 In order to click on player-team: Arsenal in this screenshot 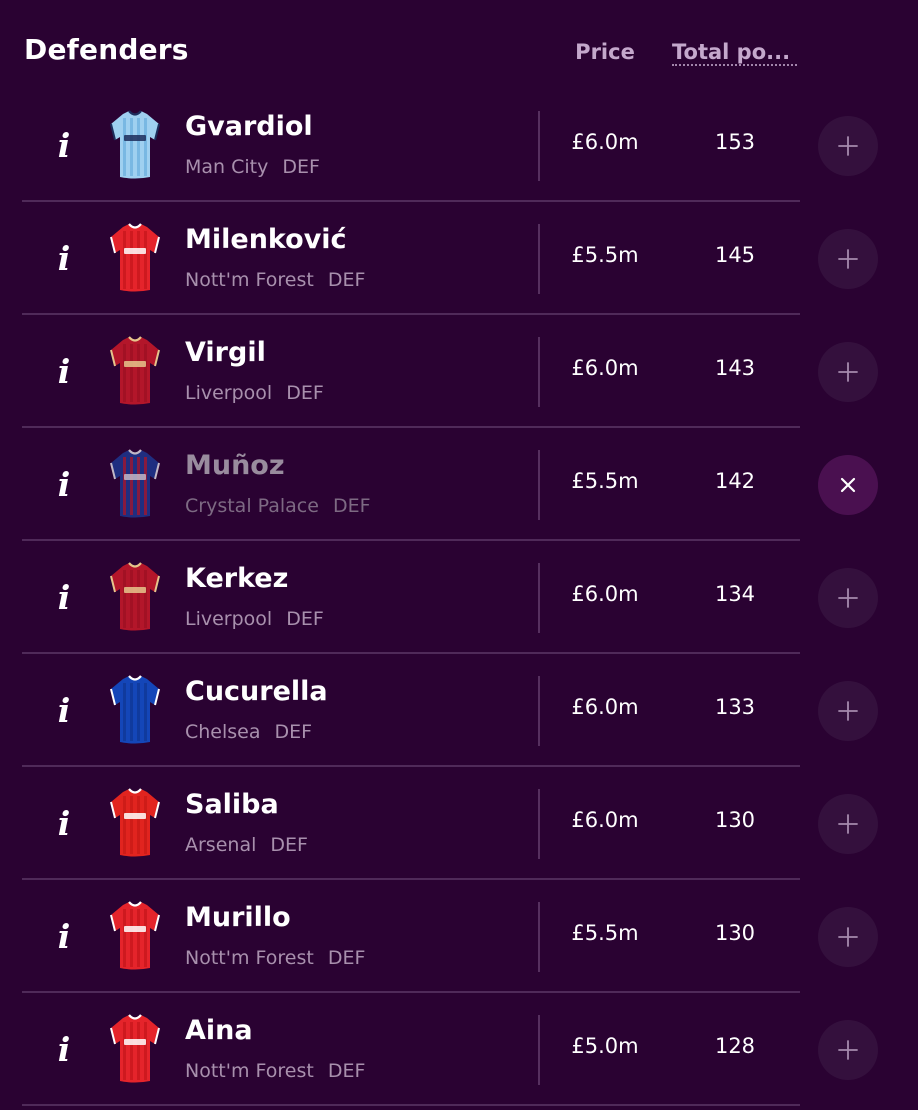, I will do `click(221, 845)`.